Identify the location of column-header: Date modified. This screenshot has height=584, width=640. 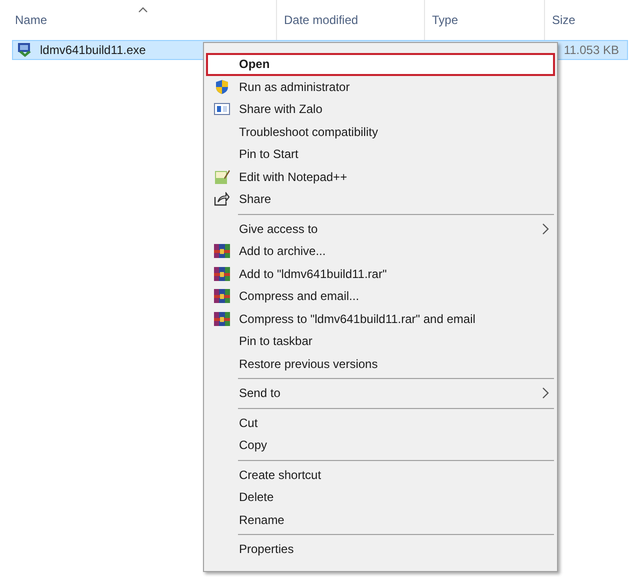
(321, 20).